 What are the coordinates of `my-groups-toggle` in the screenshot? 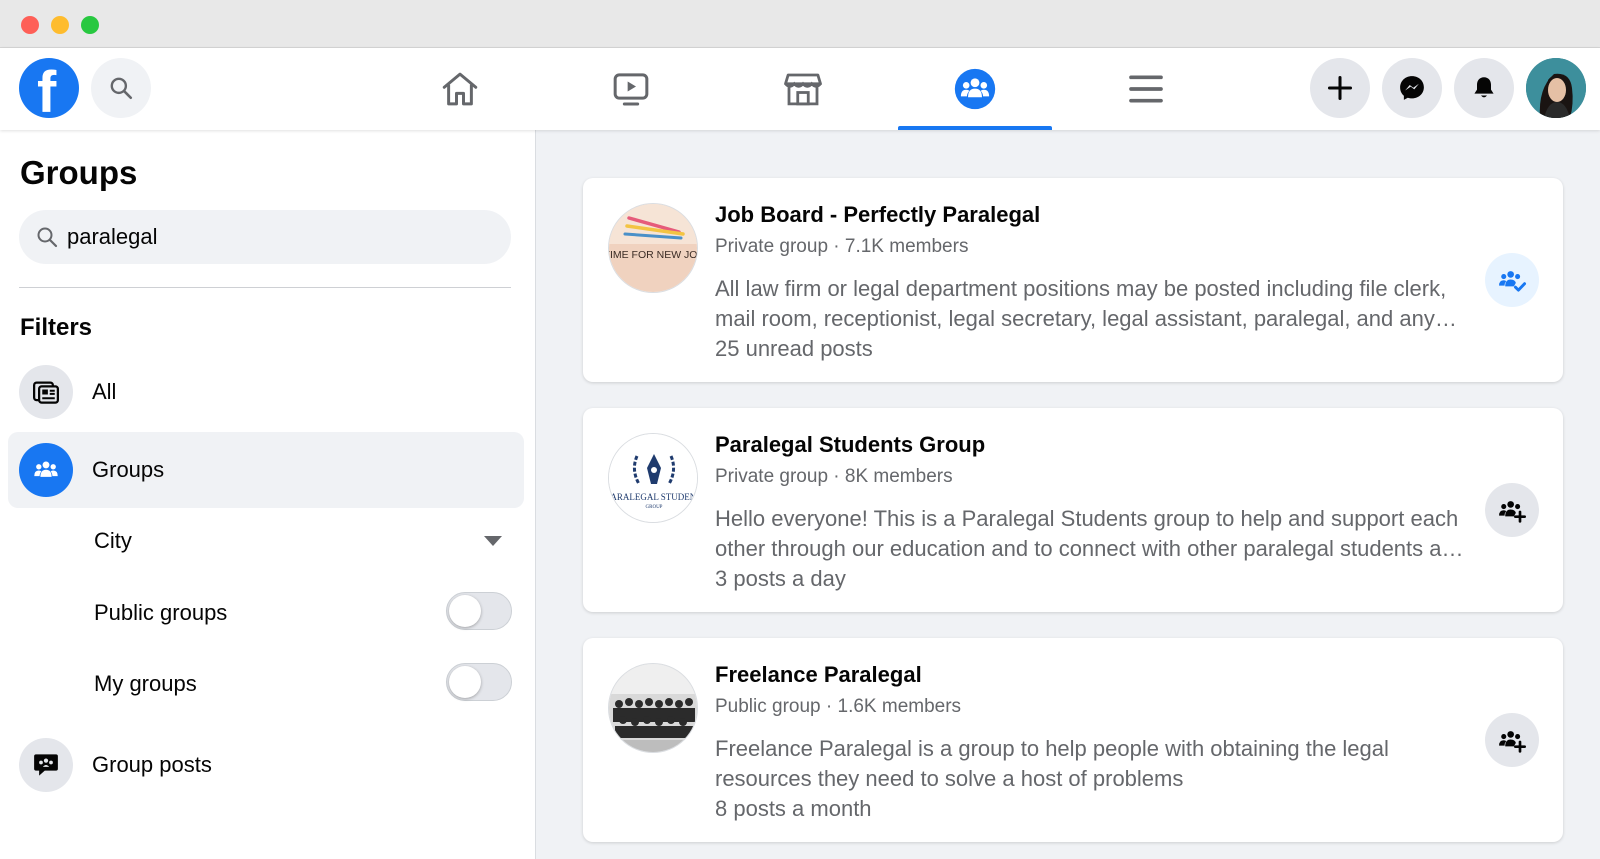 It's located at (479, 682).